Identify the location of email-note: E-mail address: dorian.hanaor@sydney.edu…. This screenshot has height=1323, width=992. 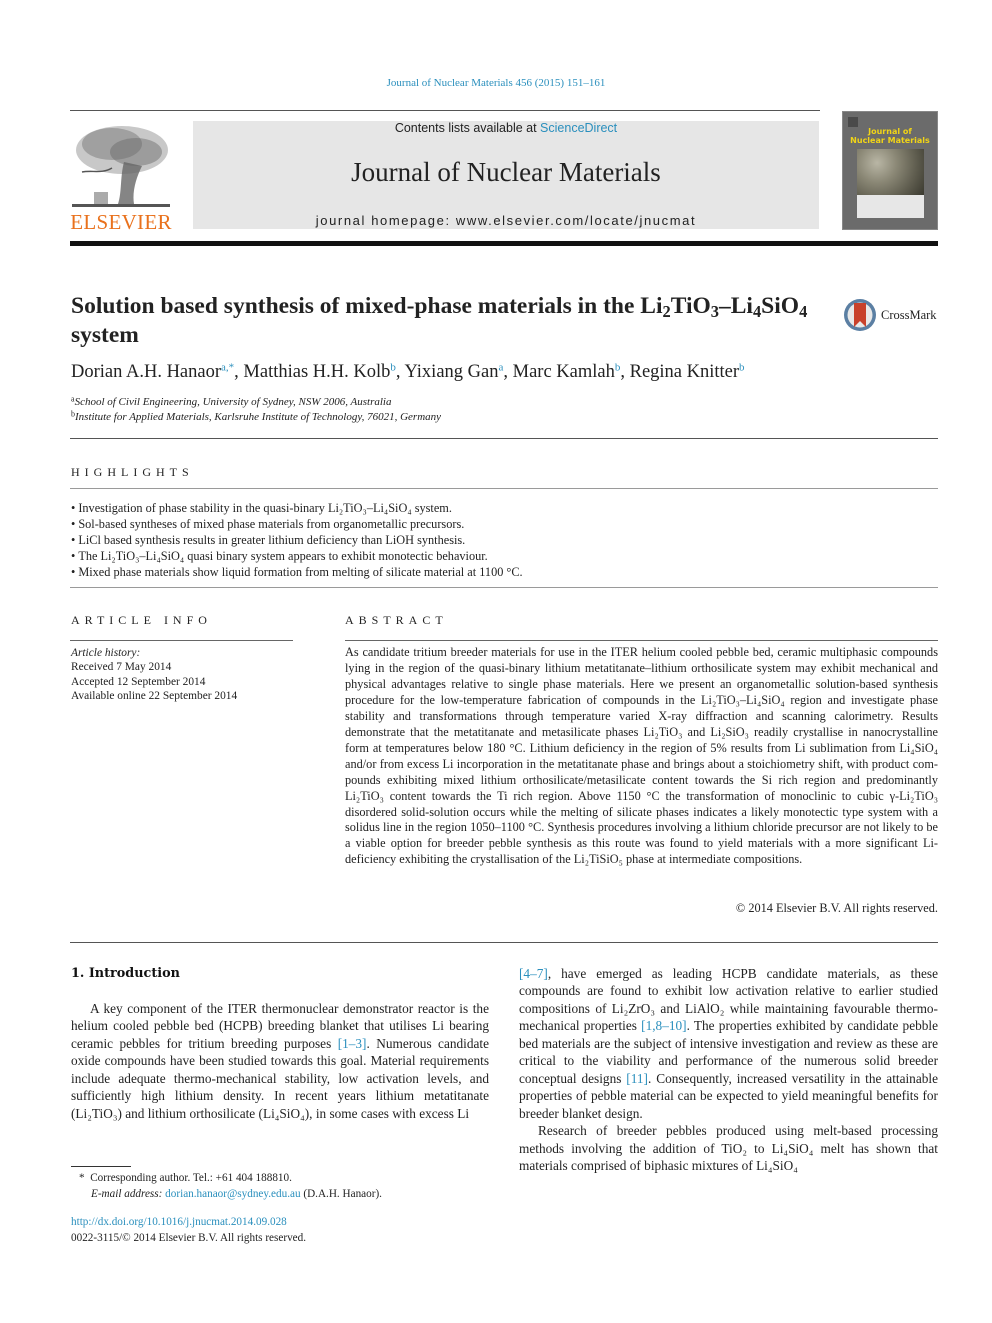
(230, 1194).